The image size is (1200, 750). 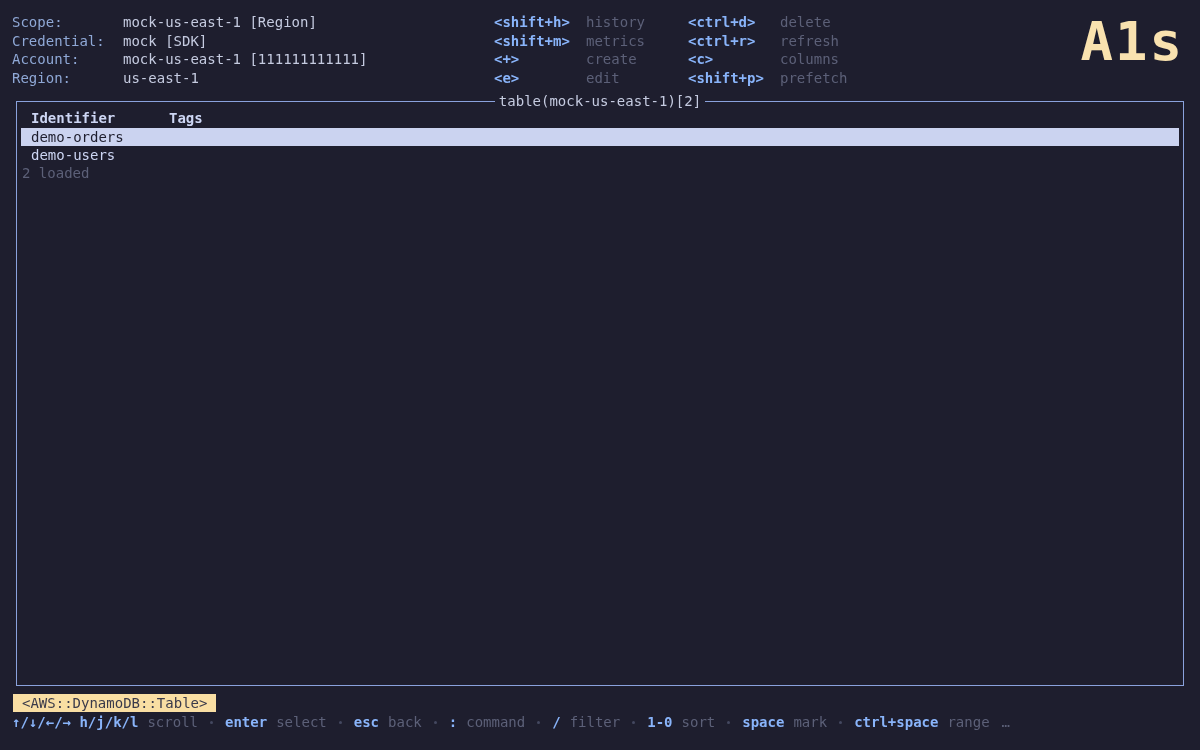 I want to click on shortcut-action: create, so click(x=612, y=59).